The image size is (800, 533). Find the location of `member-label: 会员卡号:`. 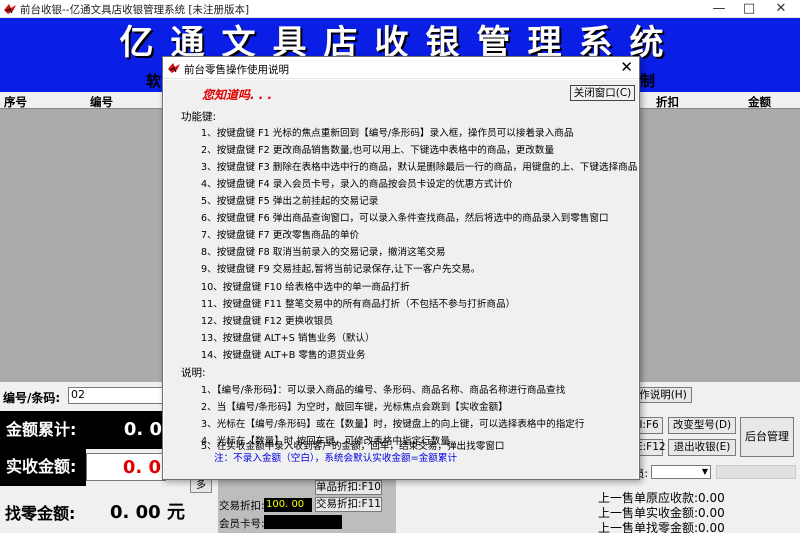

member-label: 会员卡号: is located at coordinates (242, 524).